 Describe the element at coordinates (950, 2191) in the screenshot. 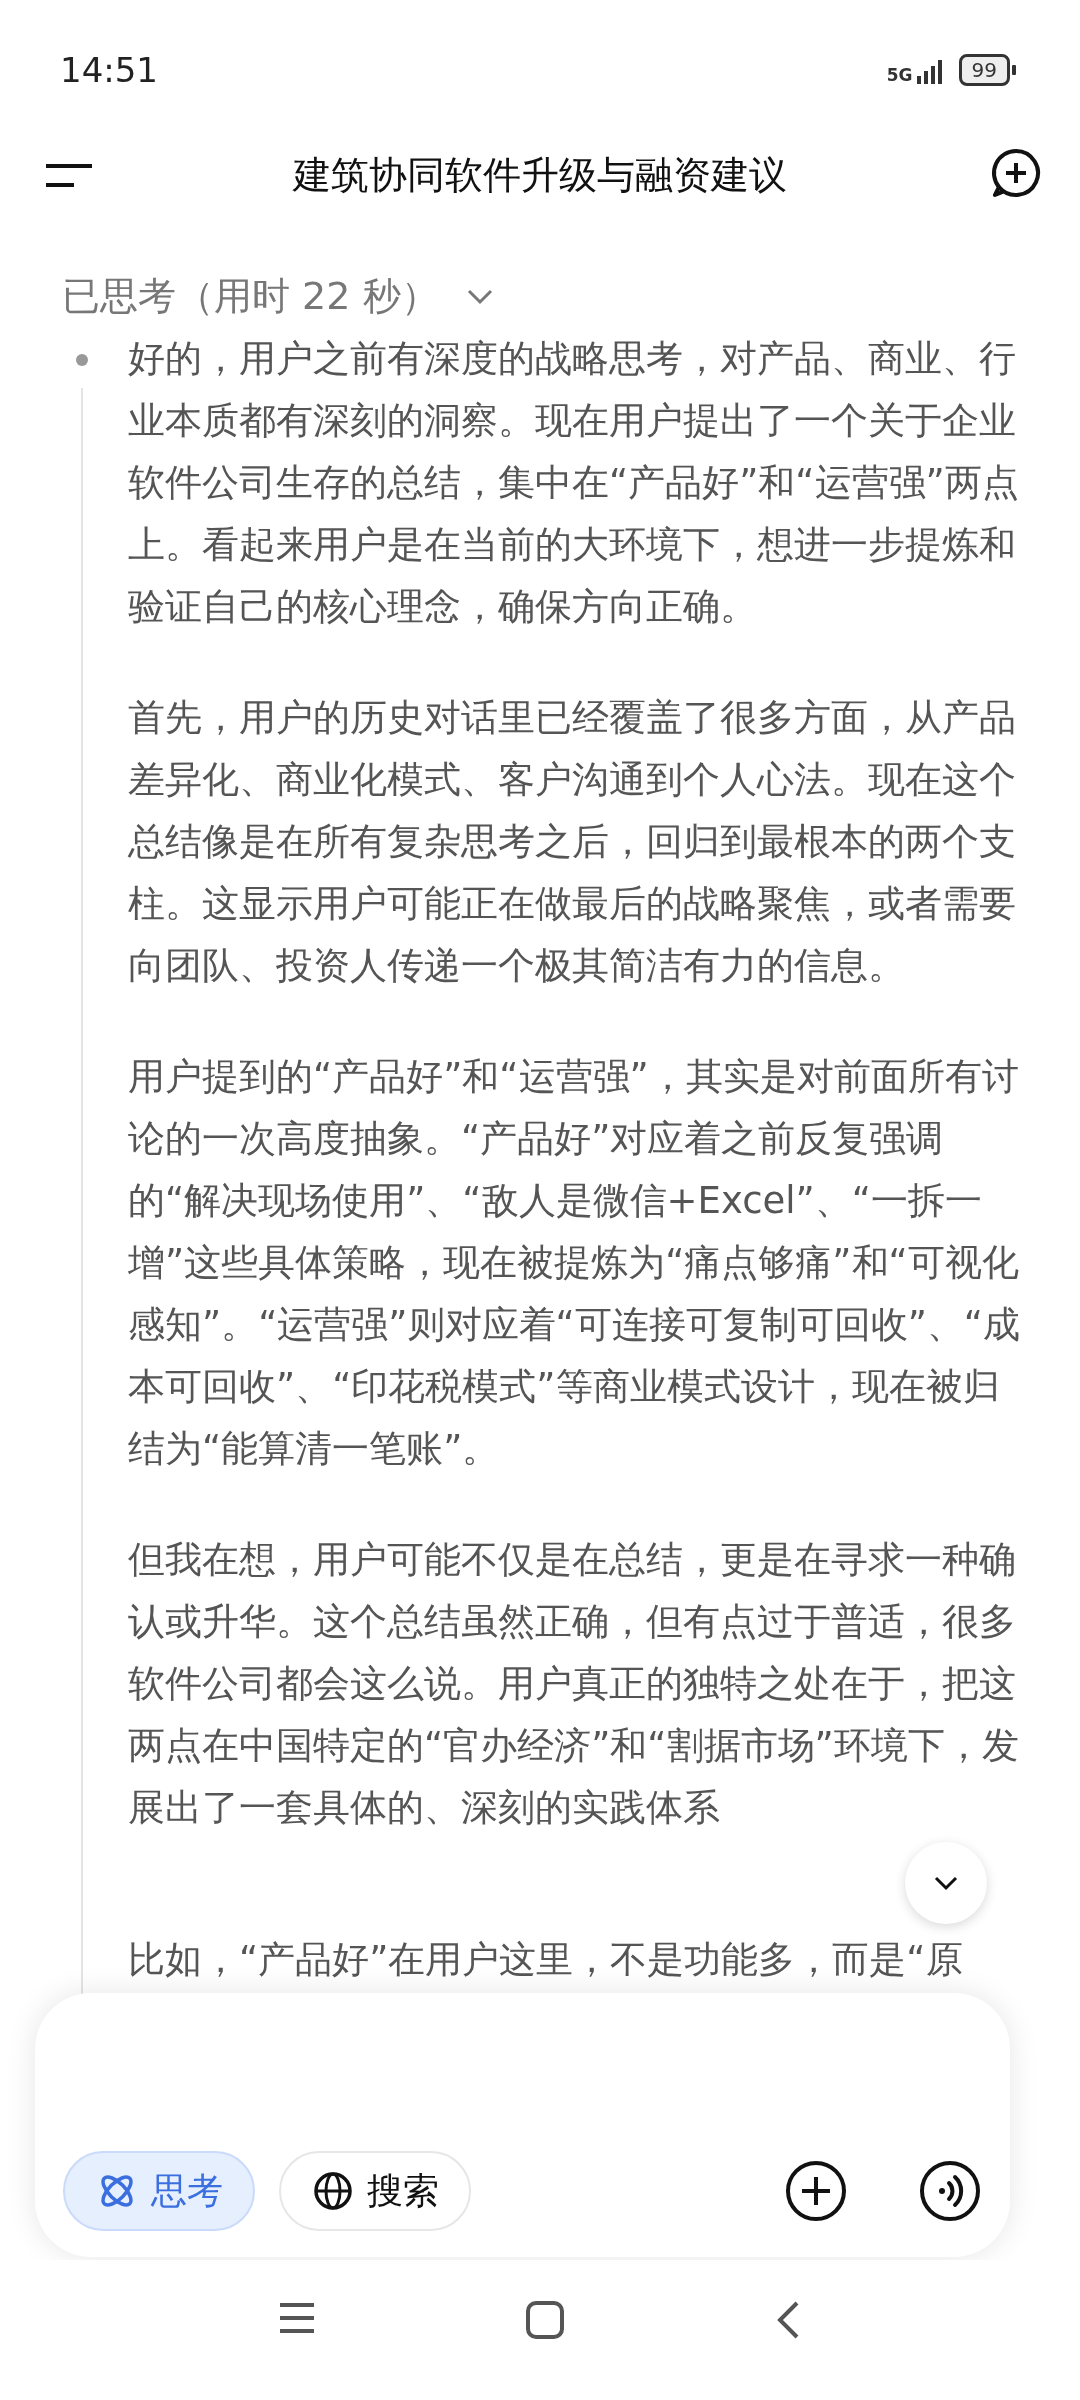

I see `voice-icon` at that location.